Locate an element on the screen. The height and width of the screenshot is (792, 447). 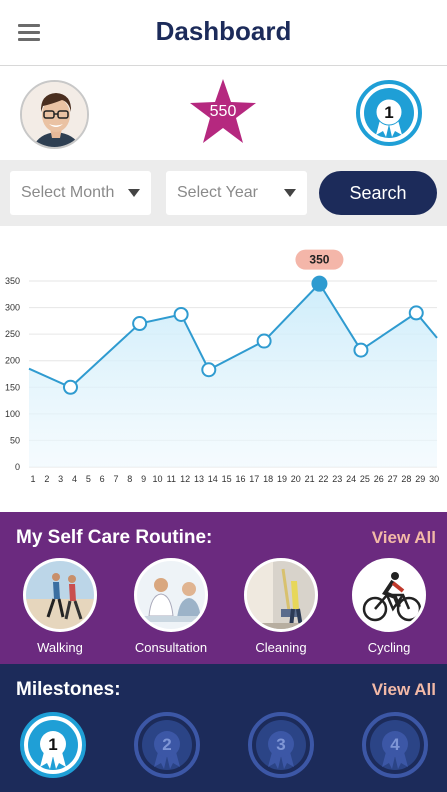
milestone-number: 1 is located at coordinates (52, 744).